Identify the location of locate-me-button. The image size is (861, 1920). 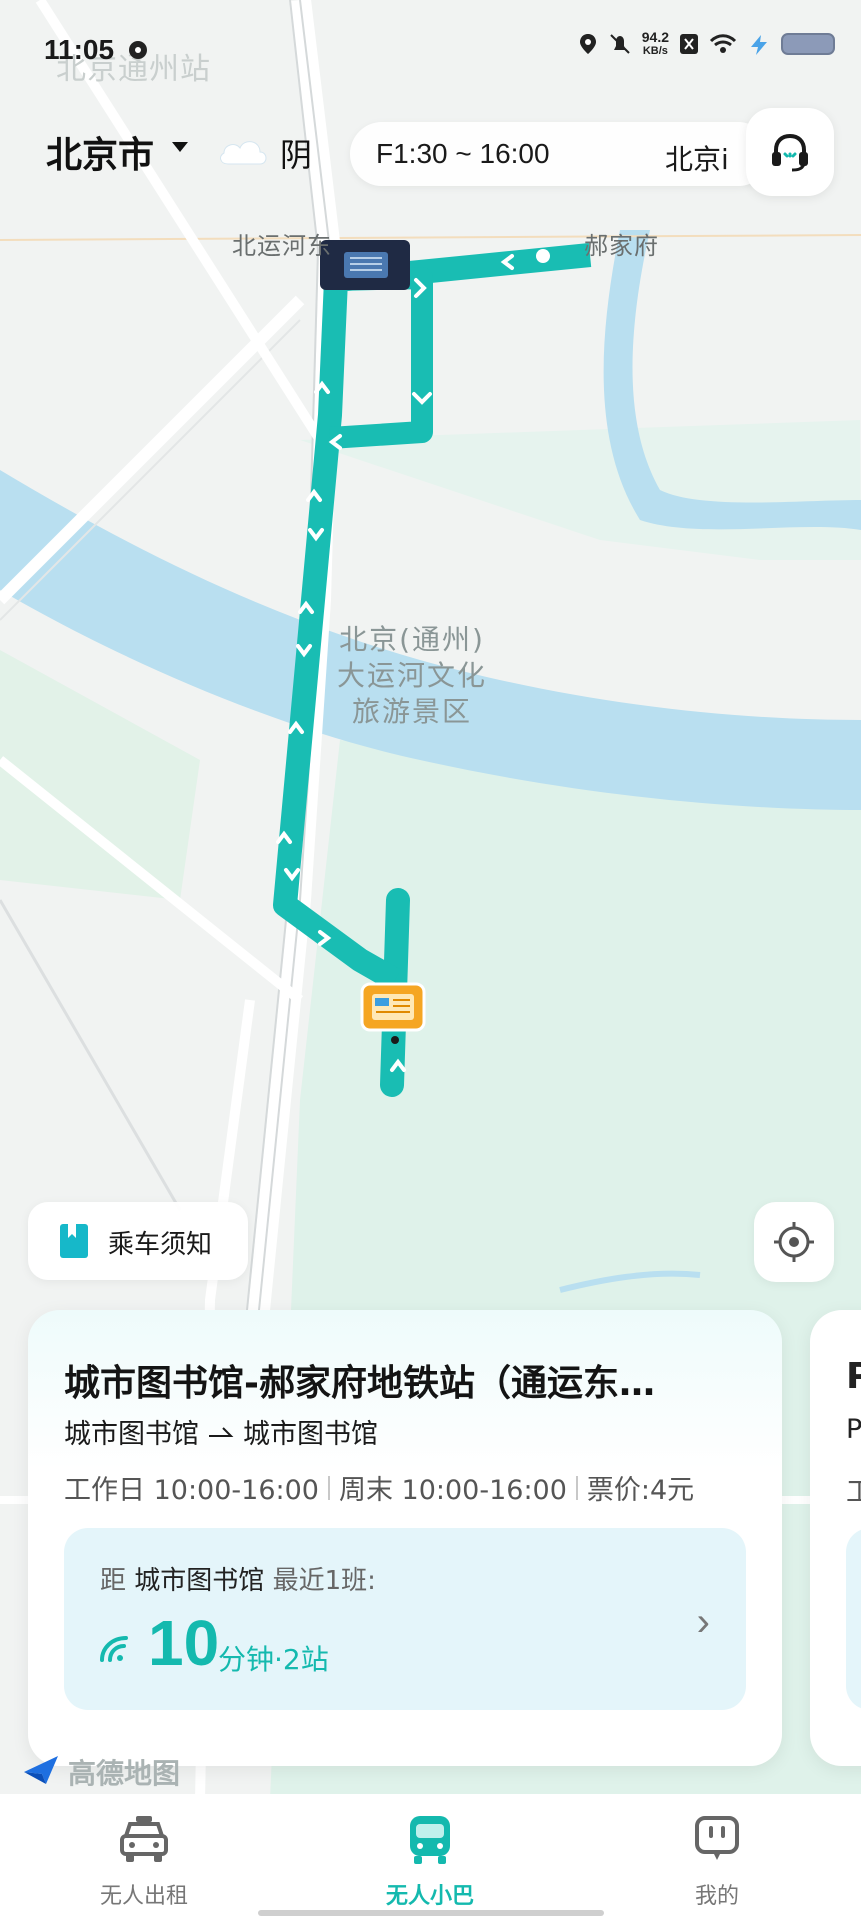
(794, 1242).